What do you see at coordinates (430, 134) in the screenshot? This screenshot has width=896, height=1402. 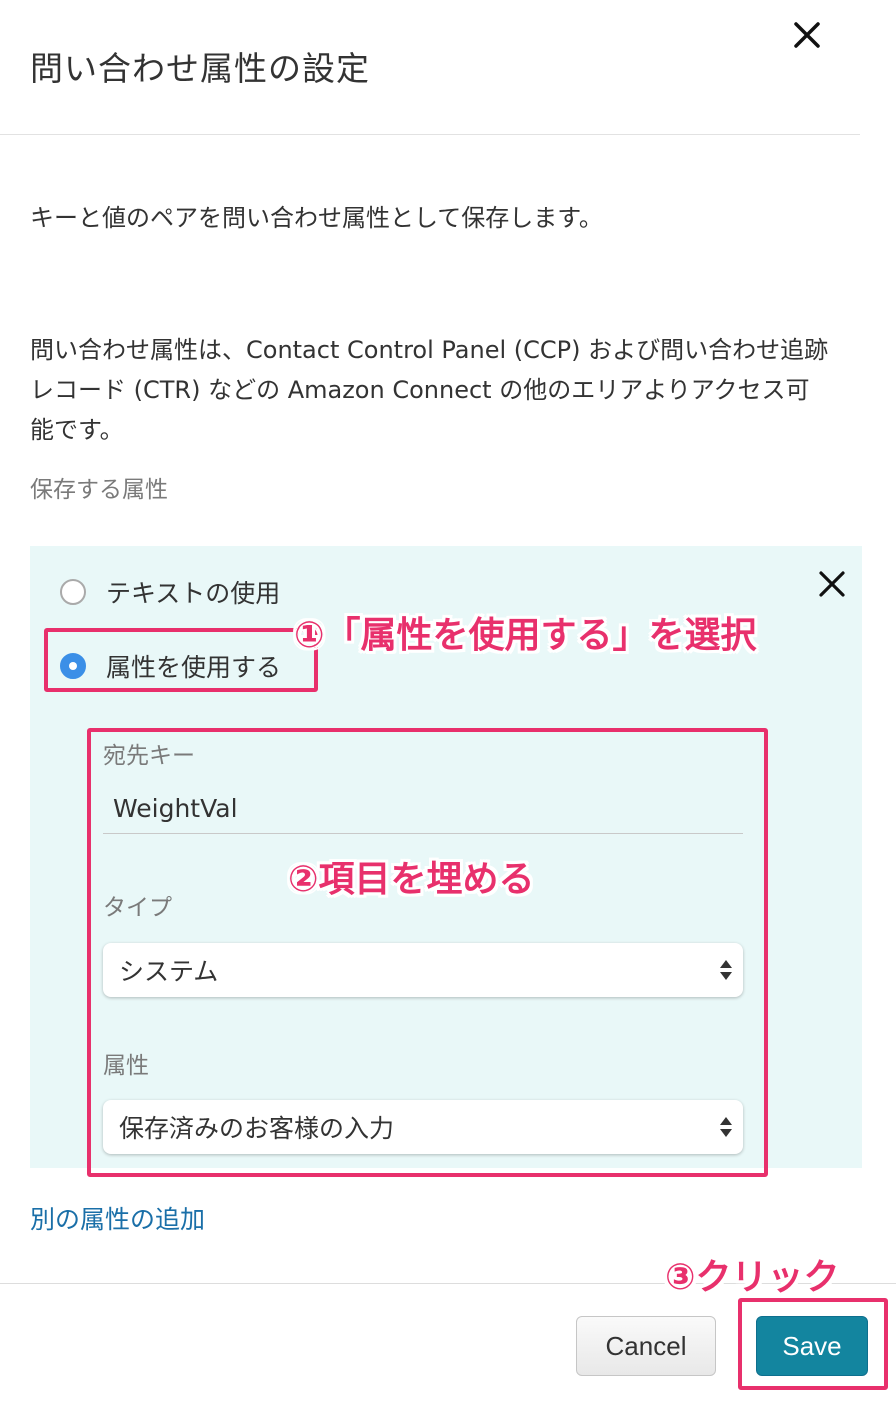 I see `header-divider` at bounding box center [430, 134].